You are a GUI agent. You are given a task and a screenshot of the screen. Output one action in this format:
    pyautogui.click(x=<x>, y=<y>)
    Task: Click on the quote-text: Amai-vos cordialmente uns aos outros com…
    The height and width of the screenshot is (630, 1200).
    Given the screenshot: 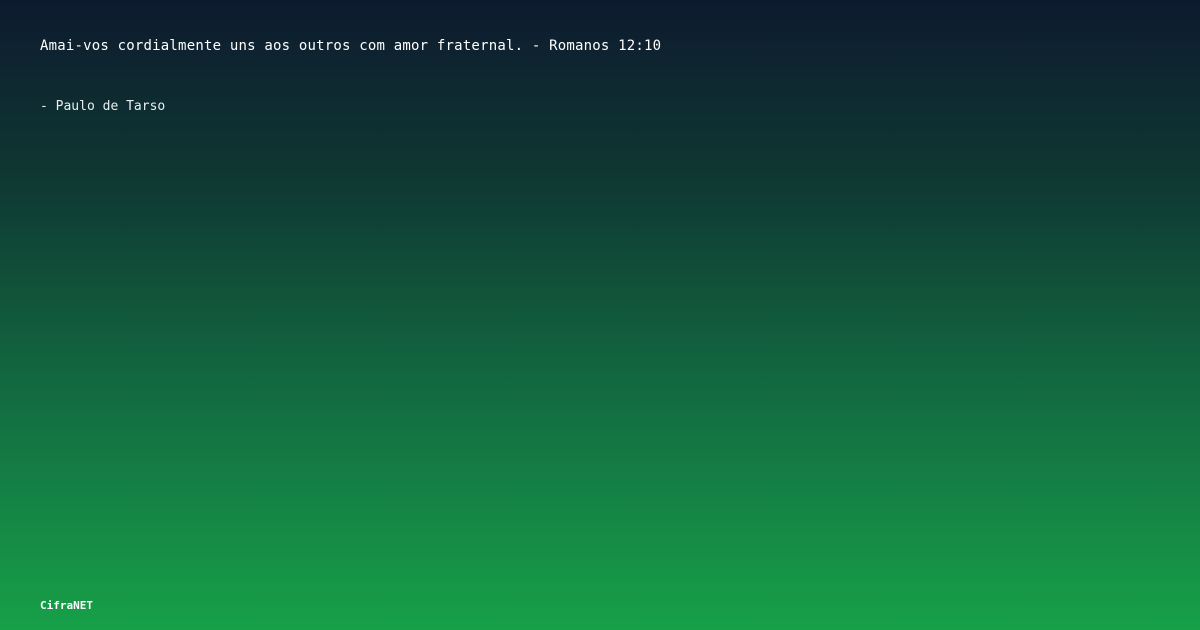 What is the action you would take?
    pyautogui.click(x=351, y=46)
    